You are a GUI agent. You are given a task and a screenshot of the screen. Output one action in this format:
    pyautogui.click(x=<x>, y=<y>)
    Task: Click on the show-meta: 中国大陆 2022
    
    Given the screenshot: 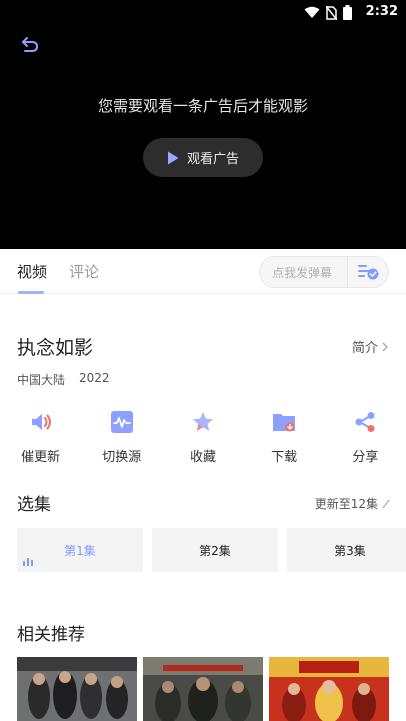 What is the action you would take?
    pyautogui.click(x=63, y=379)
    